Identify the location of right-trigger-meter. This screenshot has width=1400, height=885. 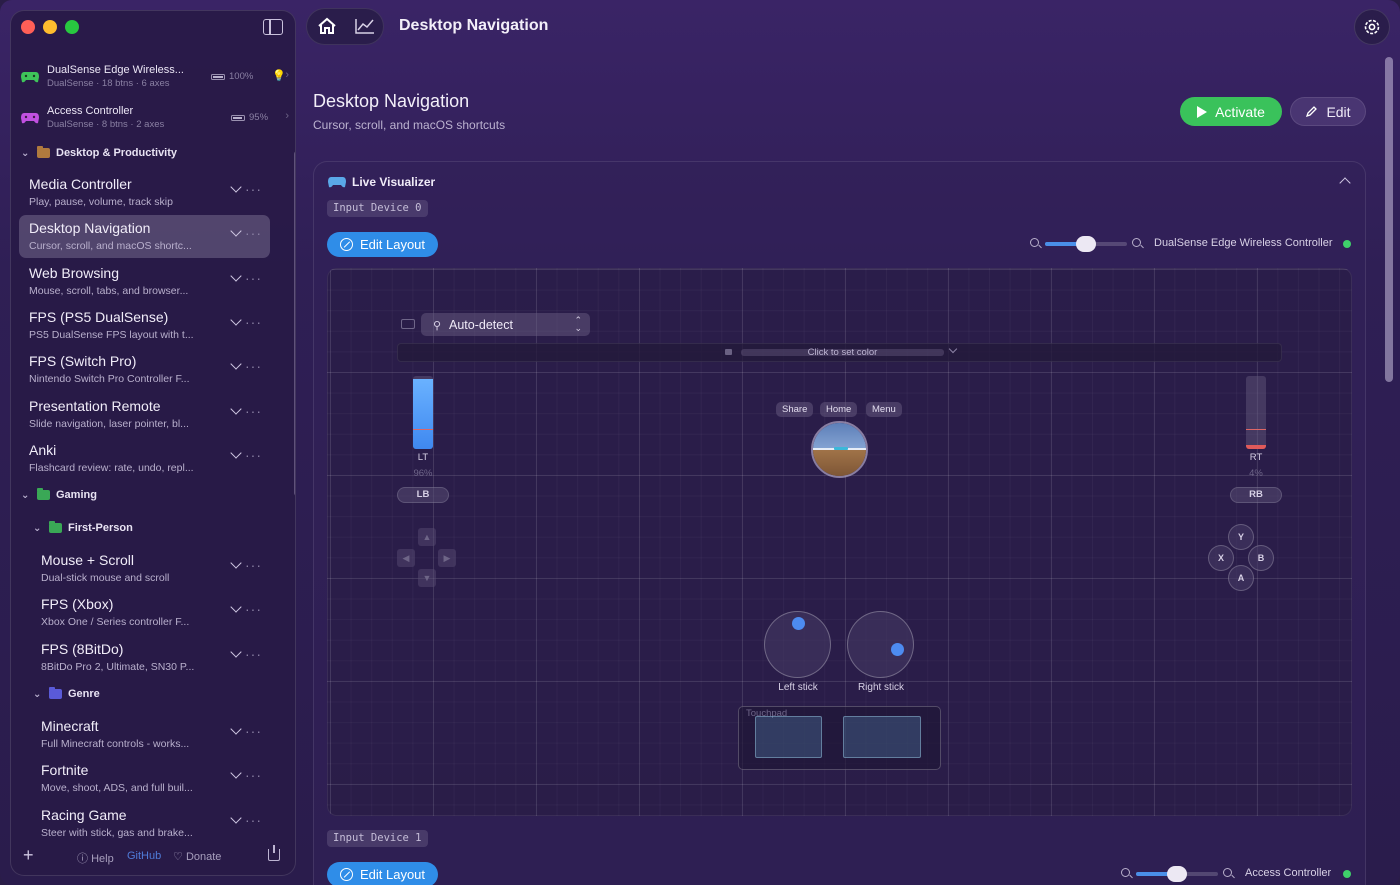
(1256, 412).